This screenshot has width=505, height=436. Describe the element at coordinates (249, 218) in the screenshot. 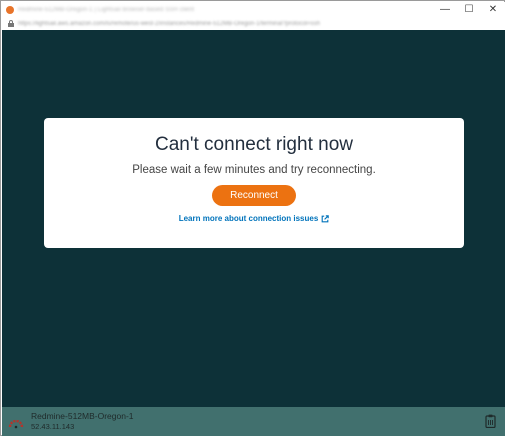

I see `learn-more-label: Learn more about connection issues` at that location.